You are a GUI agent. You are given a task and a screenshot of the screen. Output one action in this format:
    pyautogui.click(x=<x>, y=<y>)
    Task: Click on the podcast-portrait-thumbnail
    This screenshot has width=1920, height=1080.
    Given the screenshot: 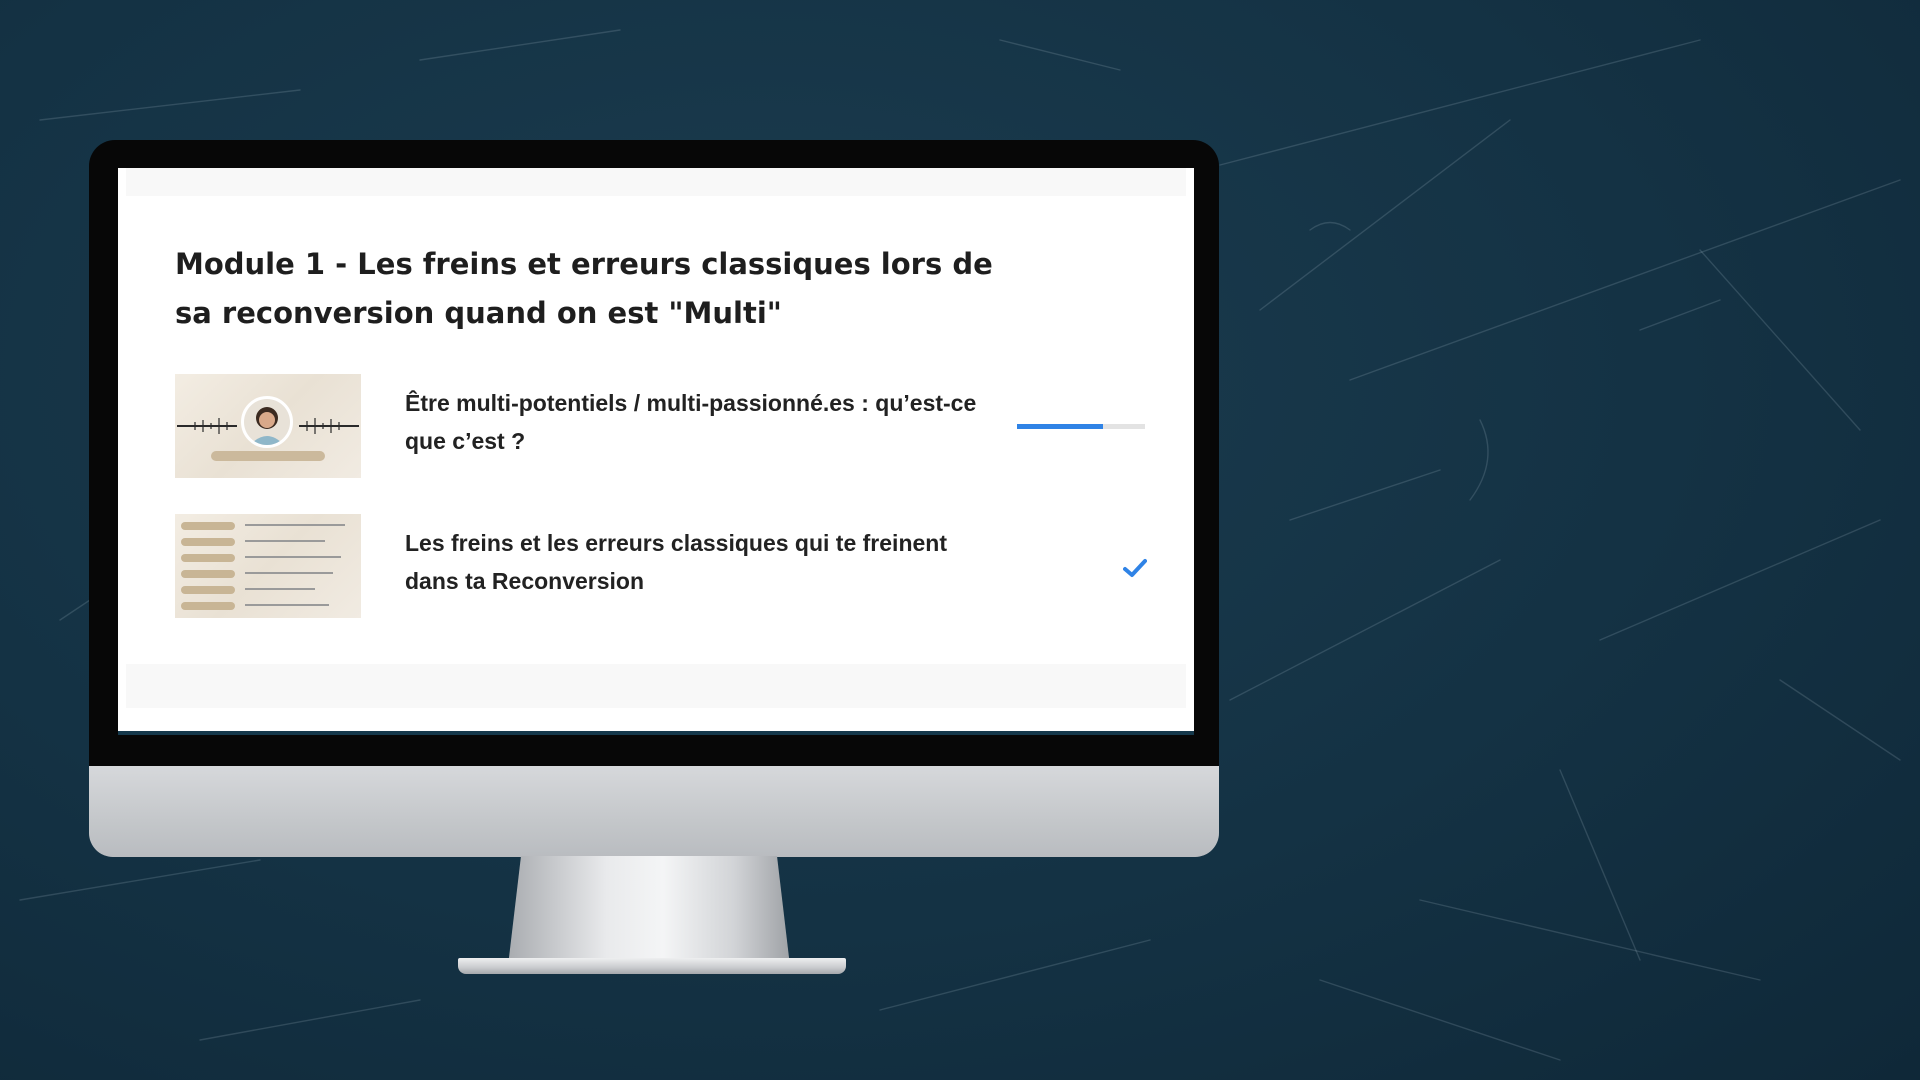 What is the action you would take?
    pyautogui.click(x=268, y=426)
    